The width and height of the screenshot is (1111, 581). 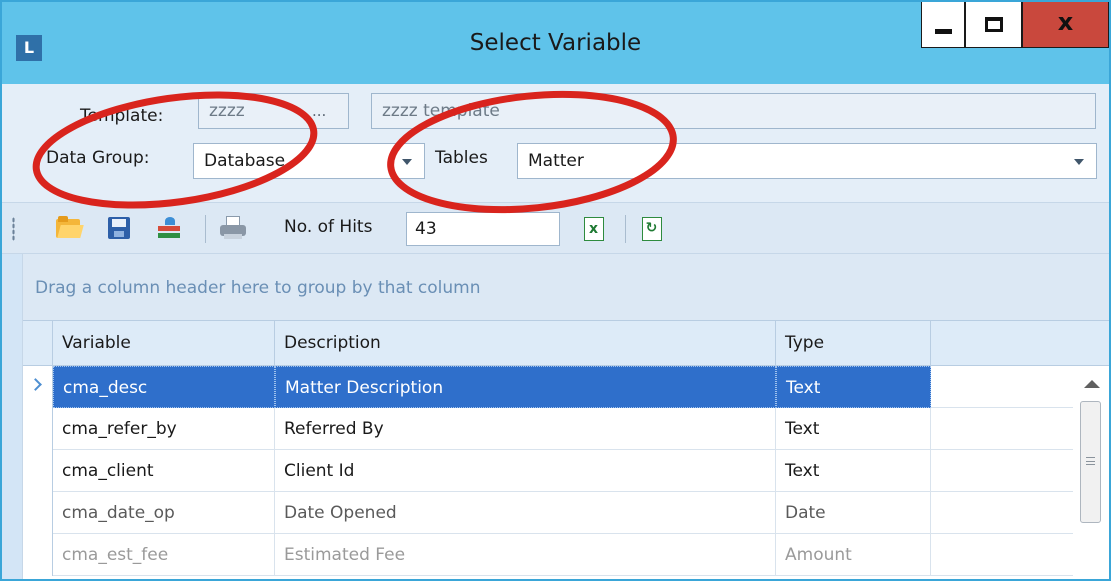 I want to click on tables-value: Matter, so click(x=556, y=161).